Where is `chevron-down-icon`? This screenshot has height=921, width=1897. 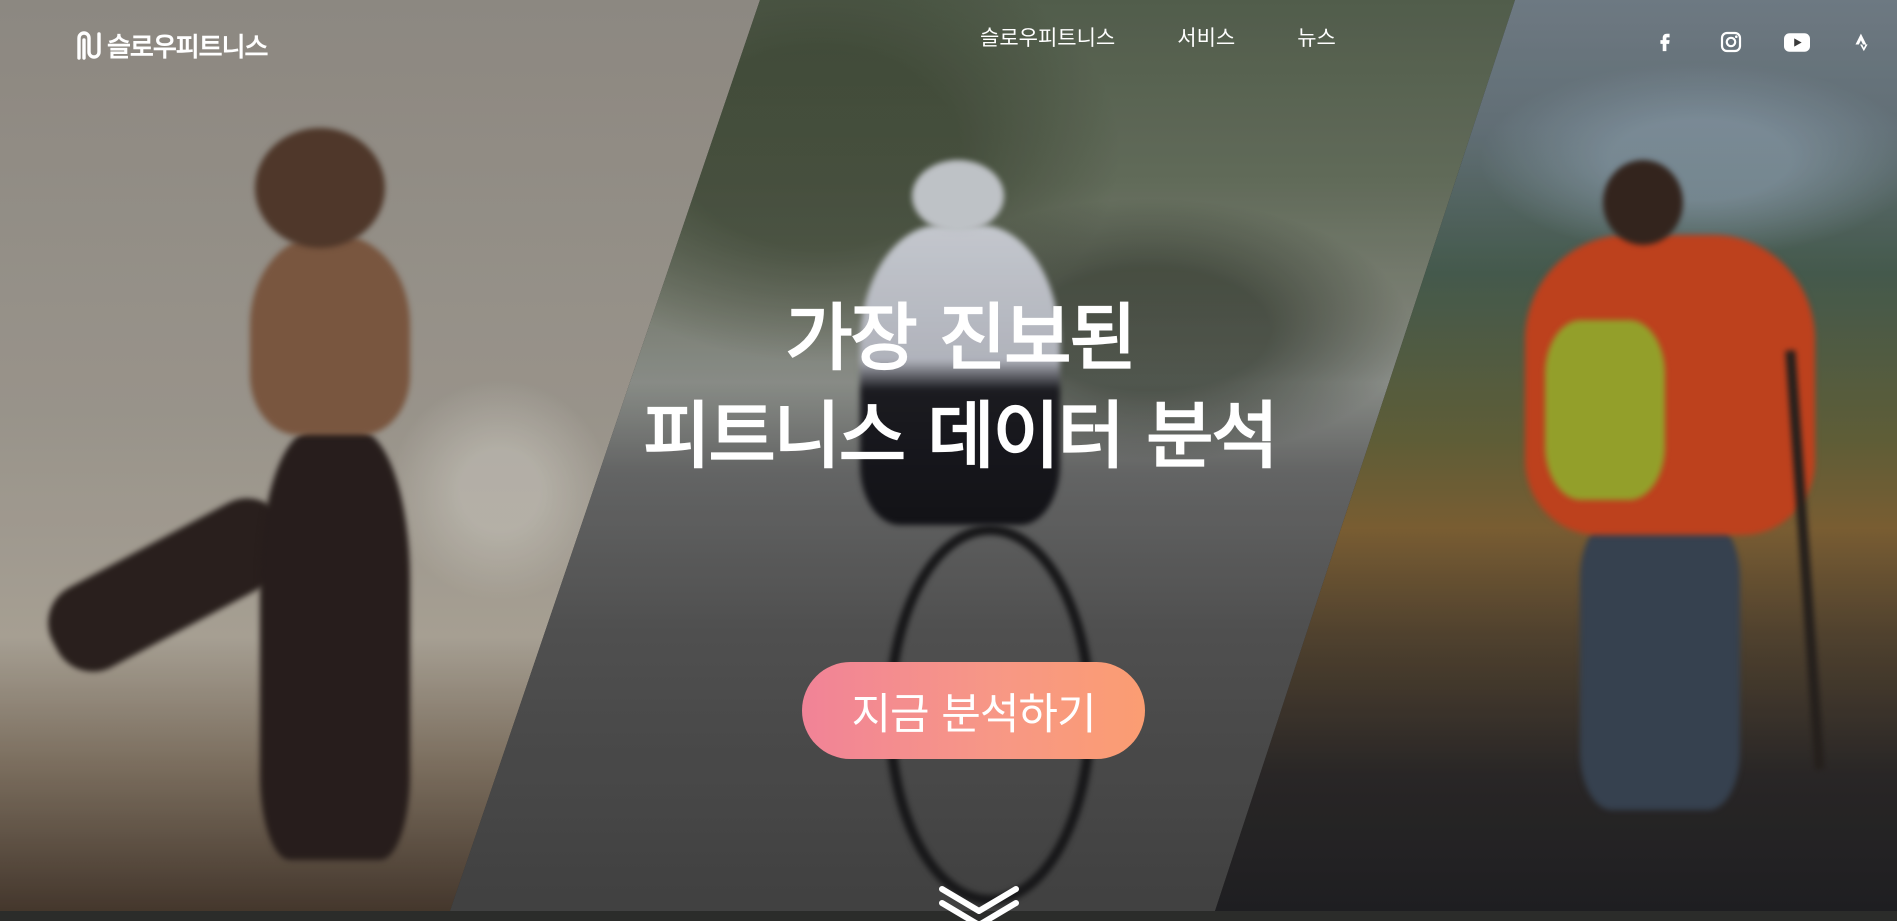 chevron-down-icon is located at coordinates (979, 901).